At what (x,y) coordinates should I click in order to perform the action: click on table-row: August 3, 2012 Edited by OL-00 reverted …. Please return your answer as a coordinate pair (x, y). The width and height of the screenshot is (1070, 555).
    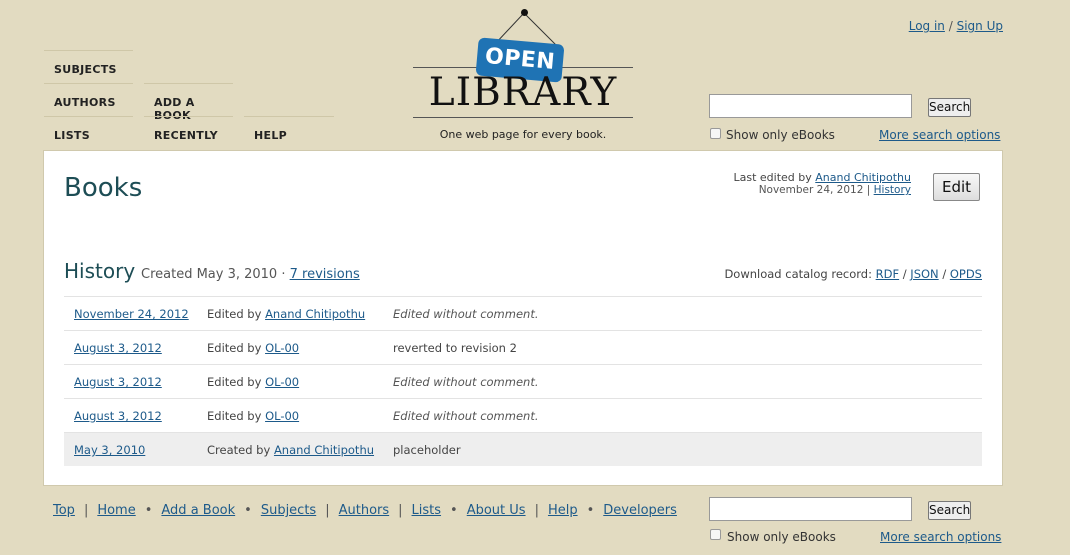
    Looking at the image, I should click on (523, 347).